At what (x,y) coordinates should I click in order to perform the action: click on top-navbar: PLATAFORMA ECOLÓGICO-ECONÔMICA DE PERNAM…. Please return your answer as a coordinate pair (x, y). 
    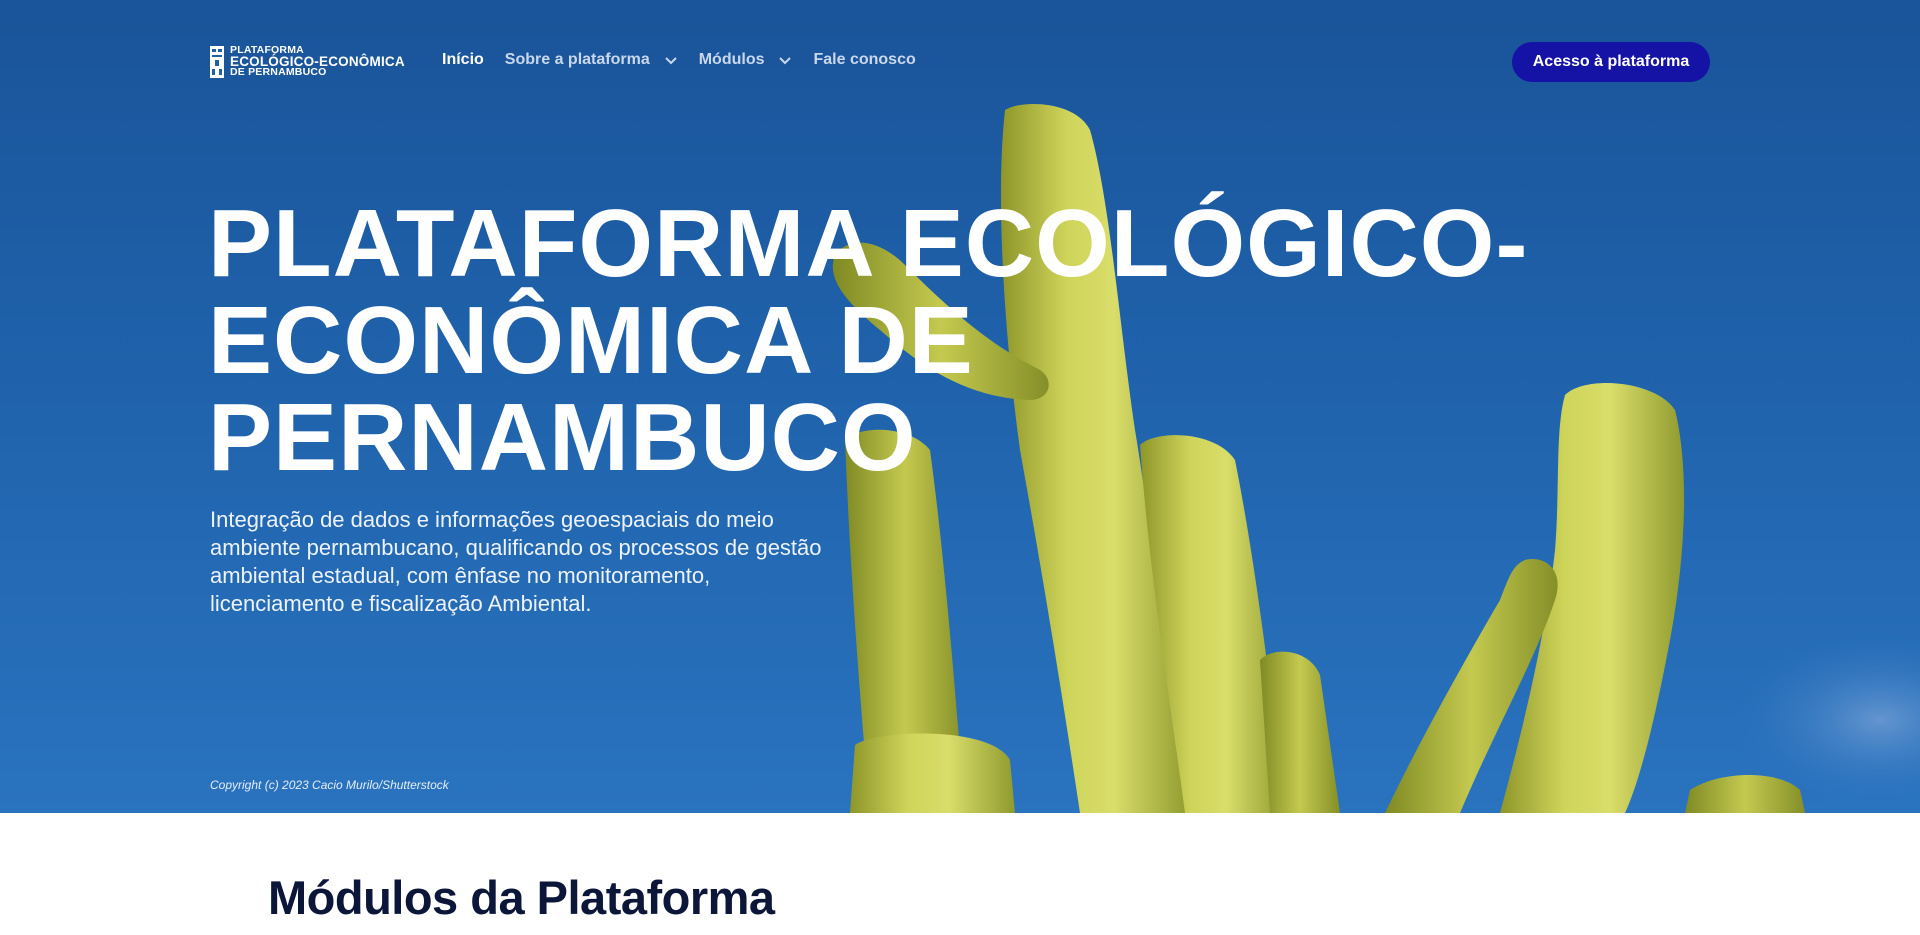
    Looking at the image, I should click on (960, 62).